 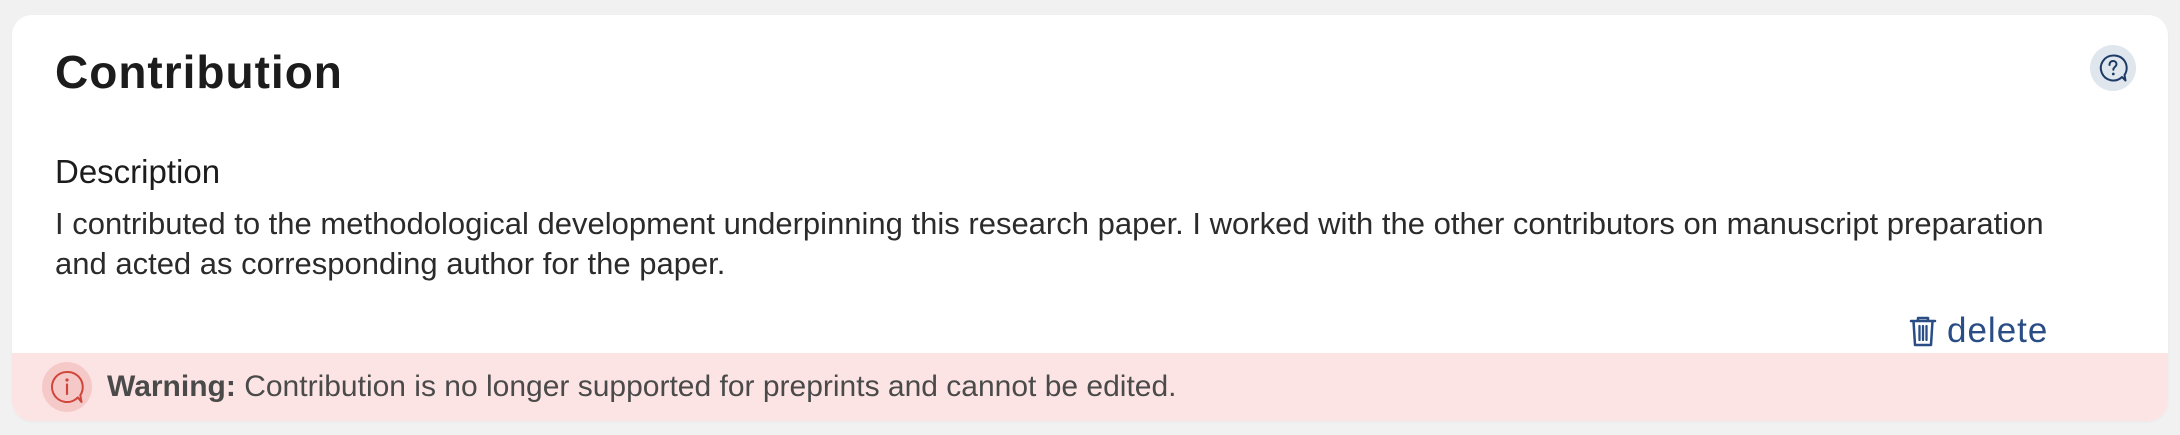 I want to click on help-button, so click(x=2113, y=68).